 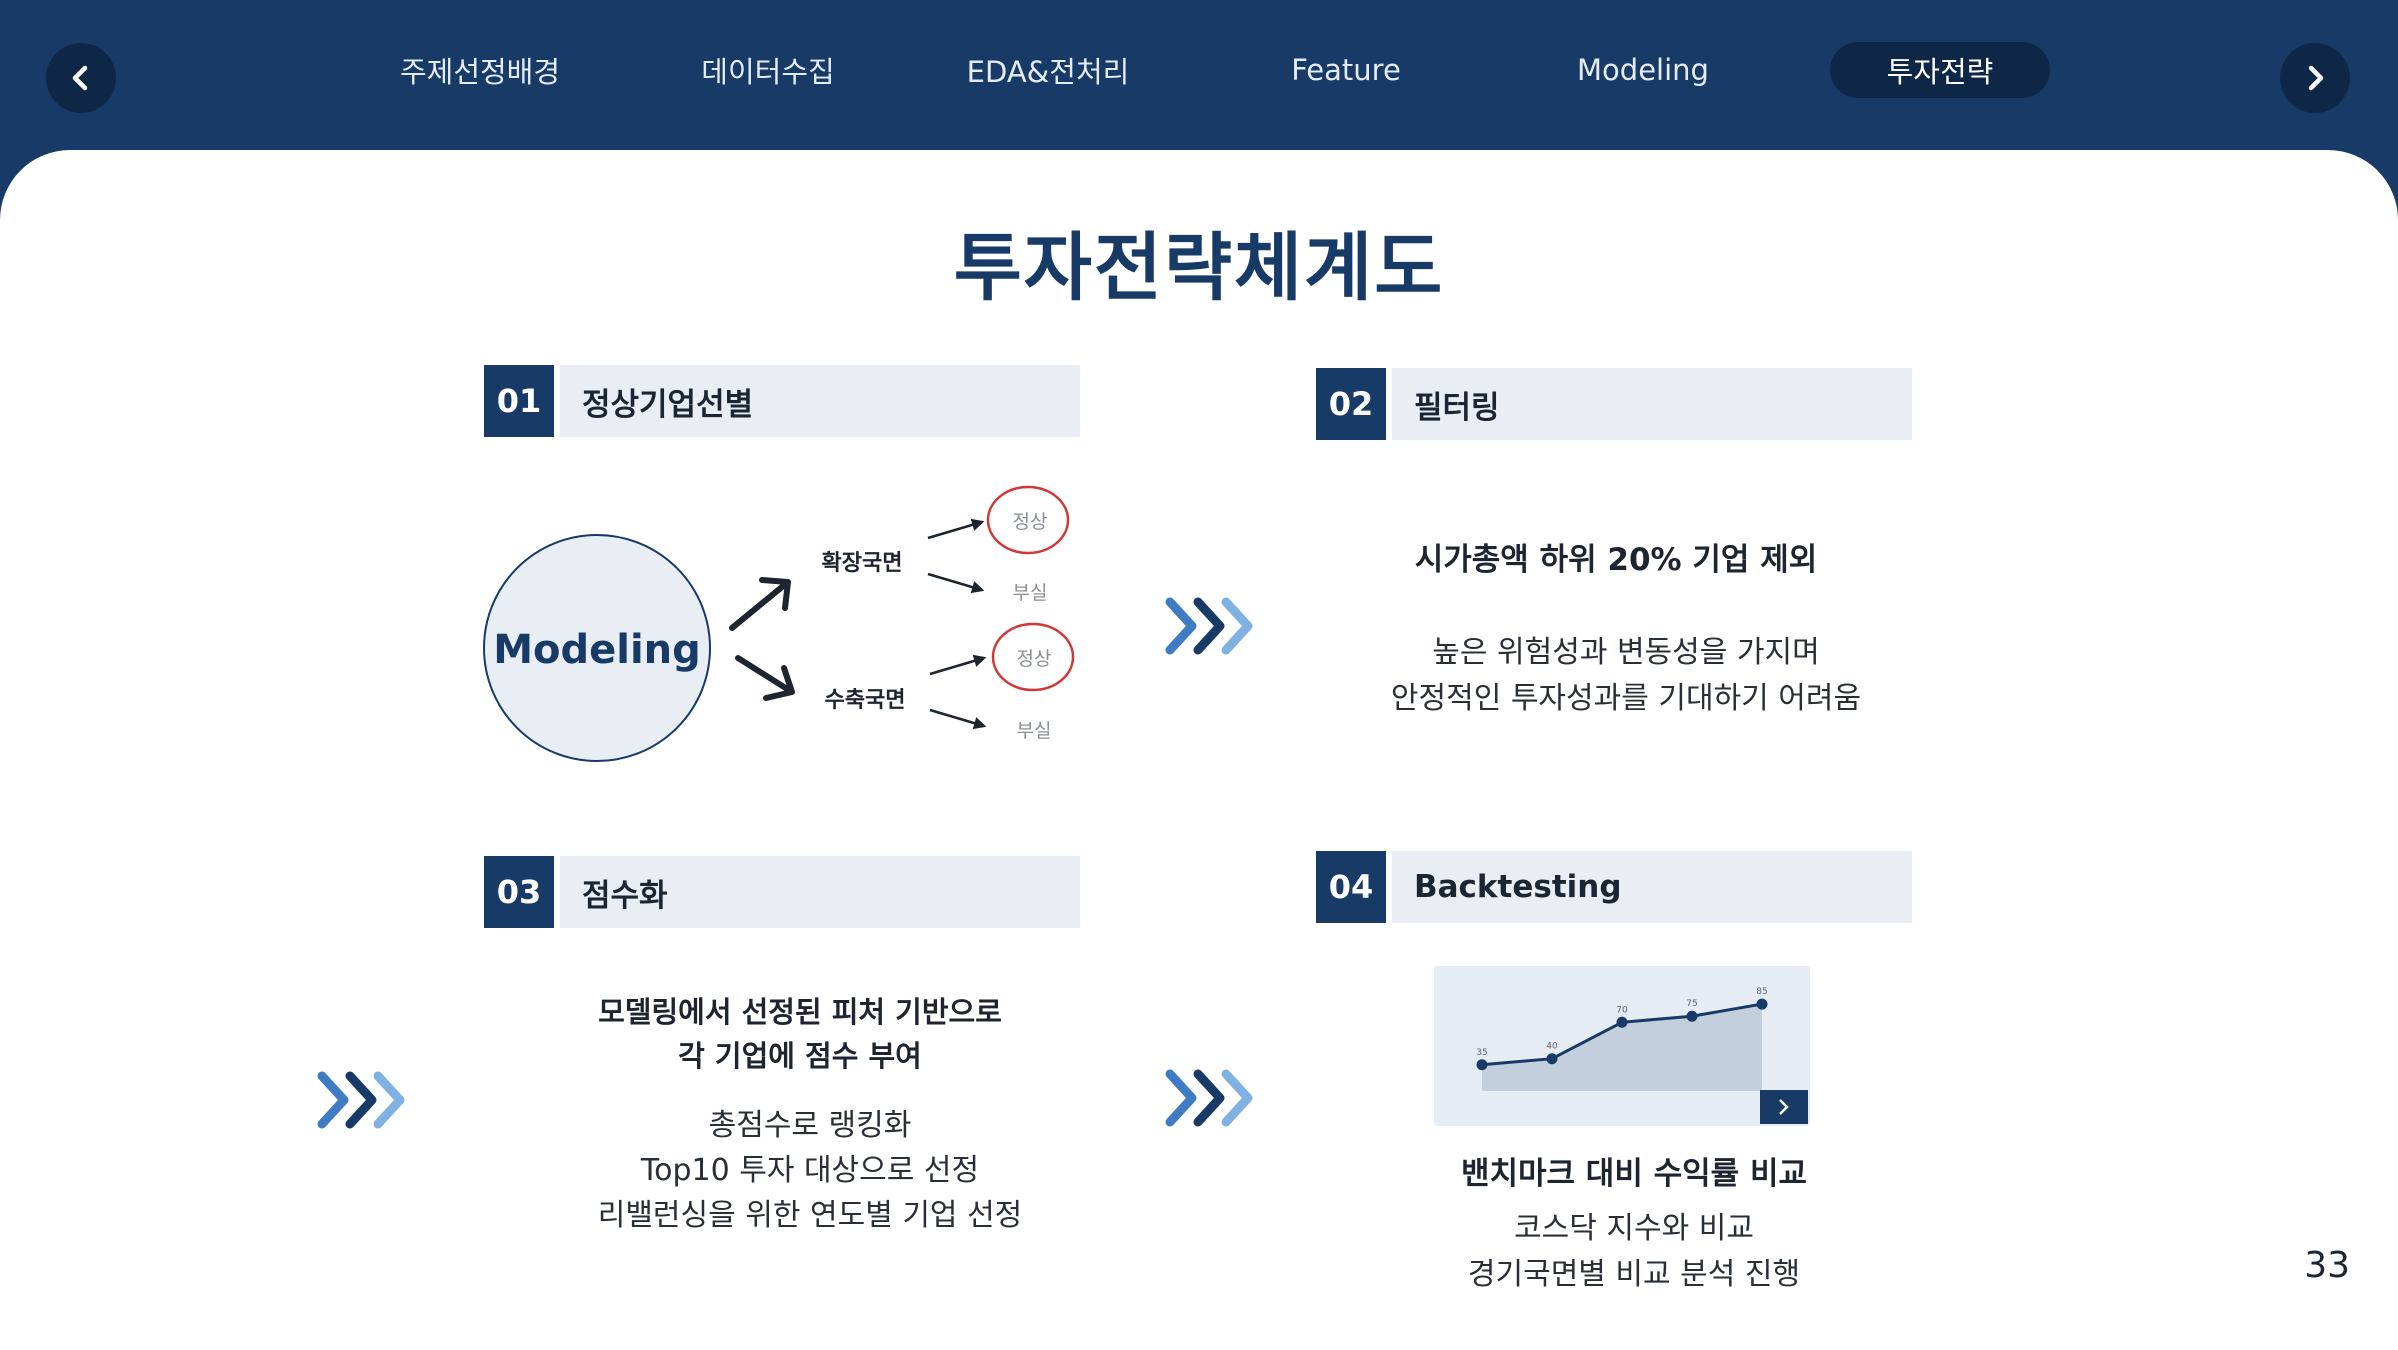 I want to click on section-03-header: 03 점수화, so click(x=782, y=892).